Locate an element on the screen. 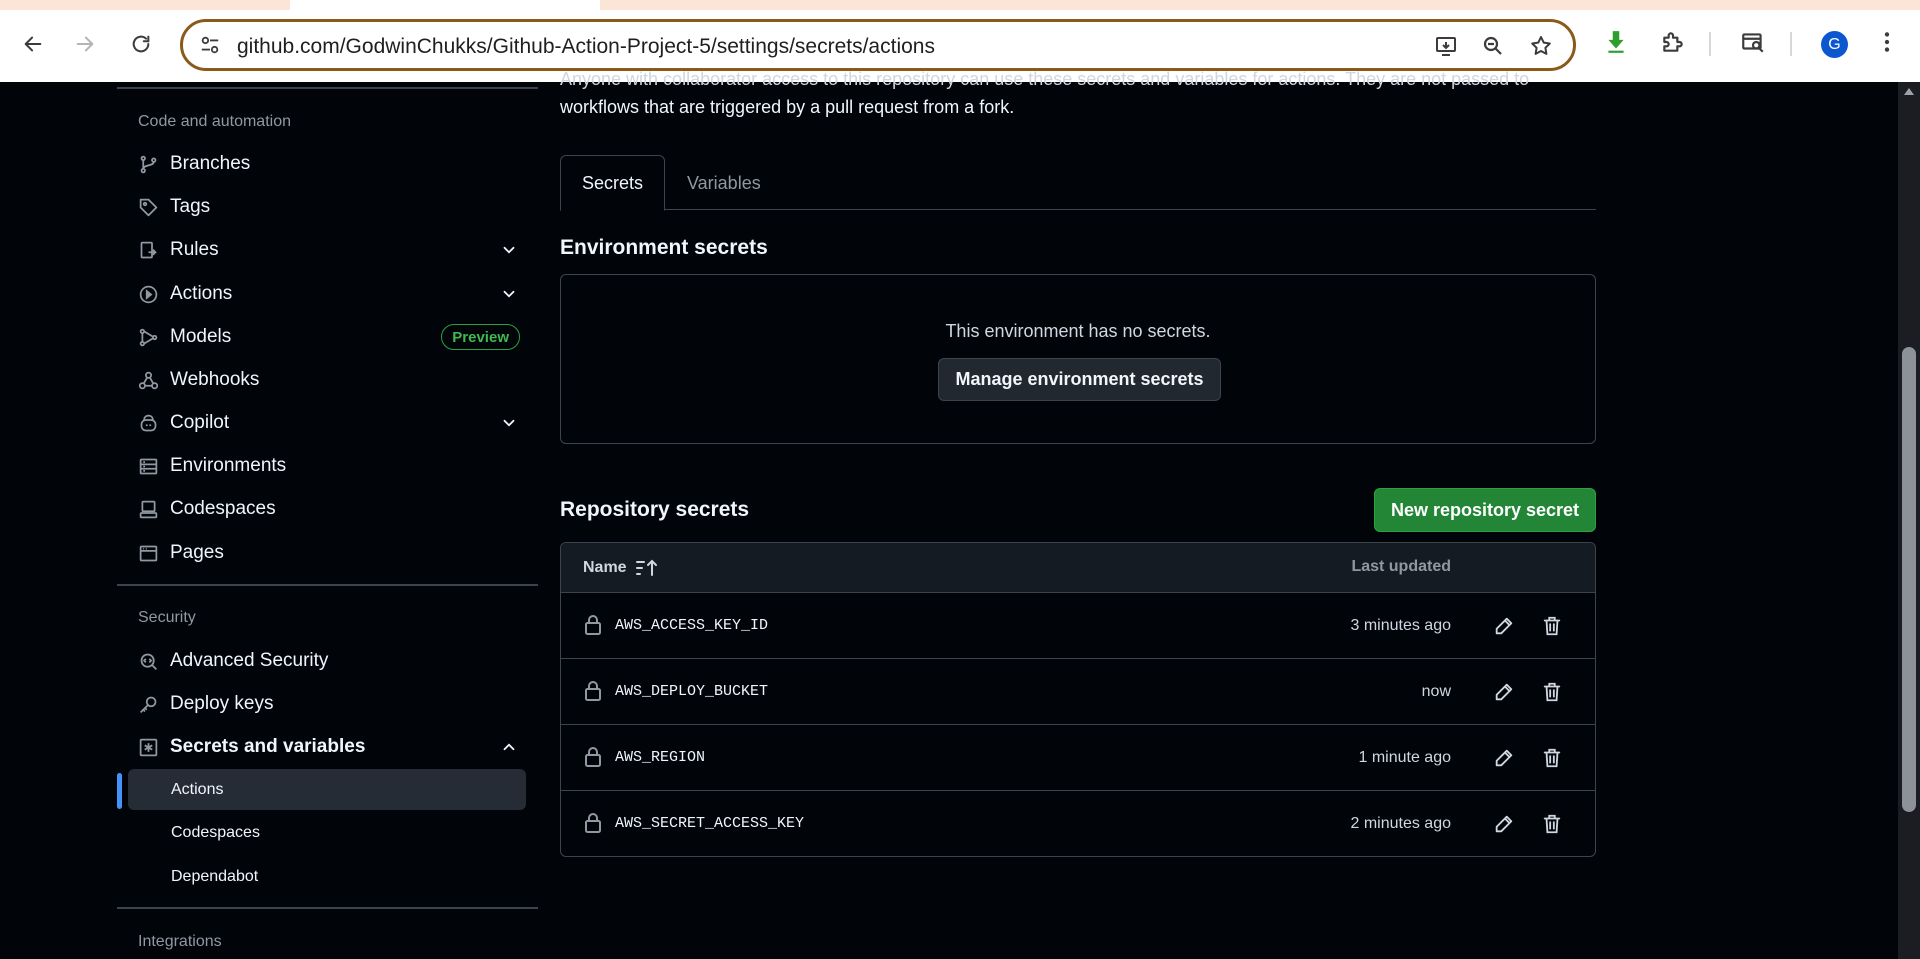 The image size is (1920, 959). sidebar-heading-integrations: Integrations is located at coordinates (180, 941).